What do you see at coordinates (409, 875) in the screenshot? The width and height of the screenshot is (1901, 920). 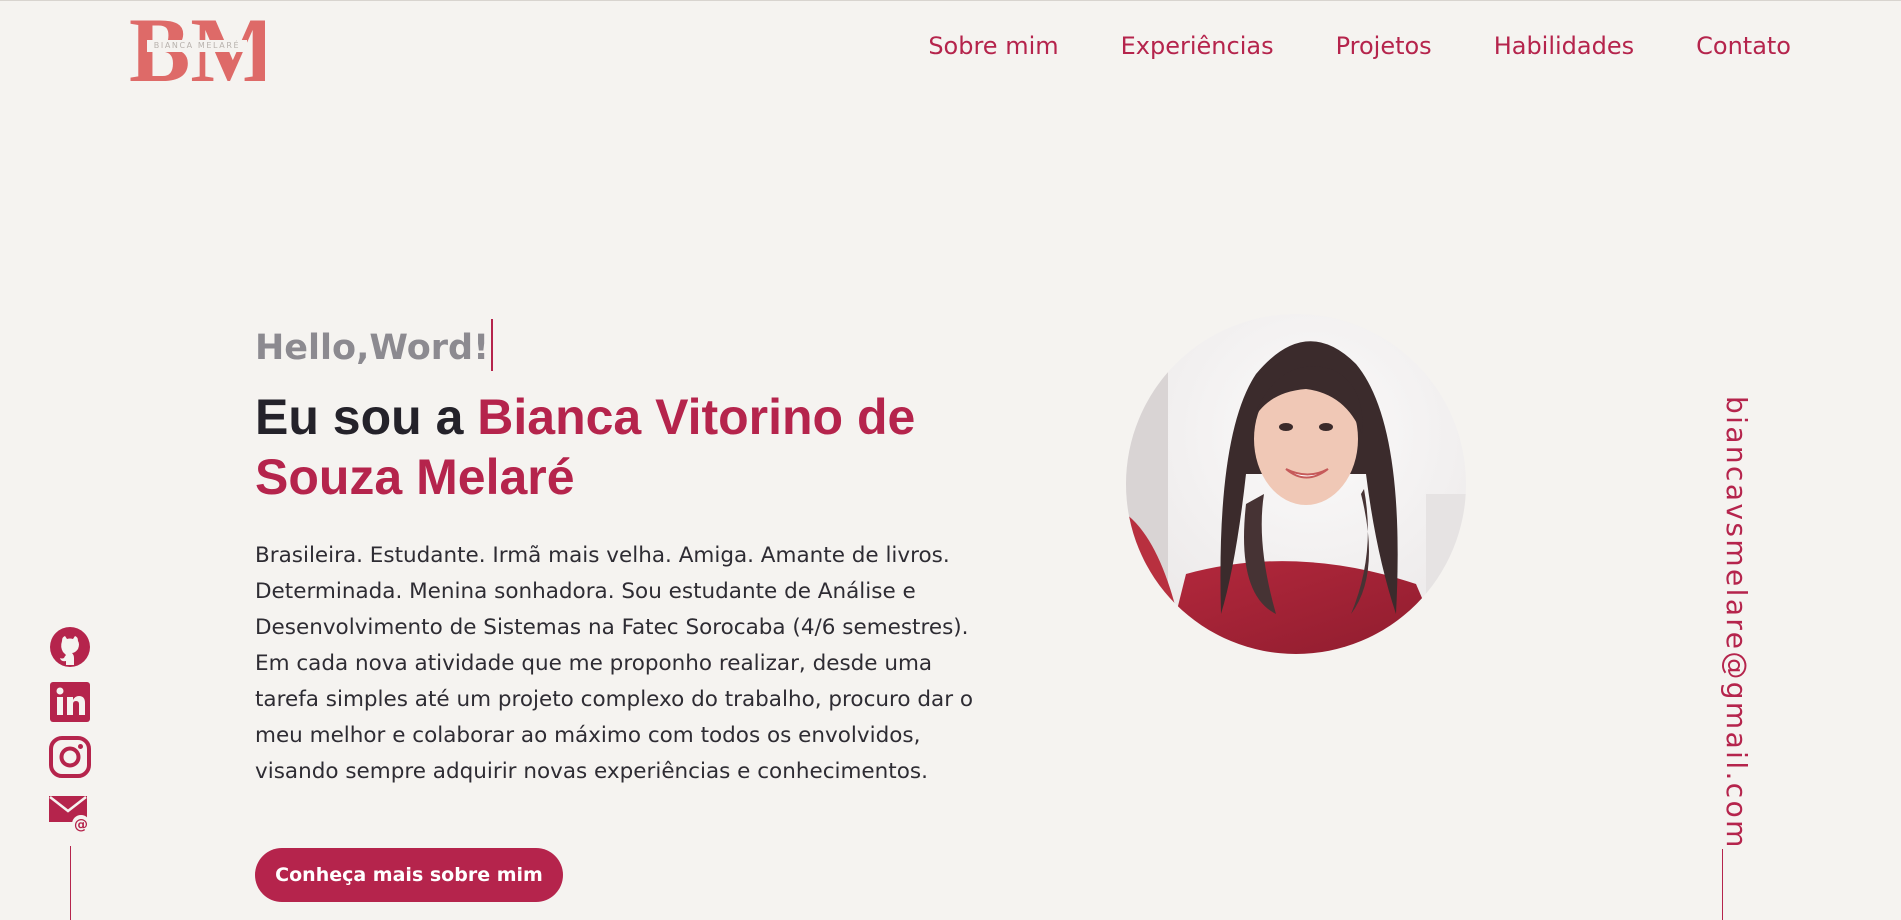 I see `about-me-button: Conheça mais sobre mim` at bounding box center [409, 875].